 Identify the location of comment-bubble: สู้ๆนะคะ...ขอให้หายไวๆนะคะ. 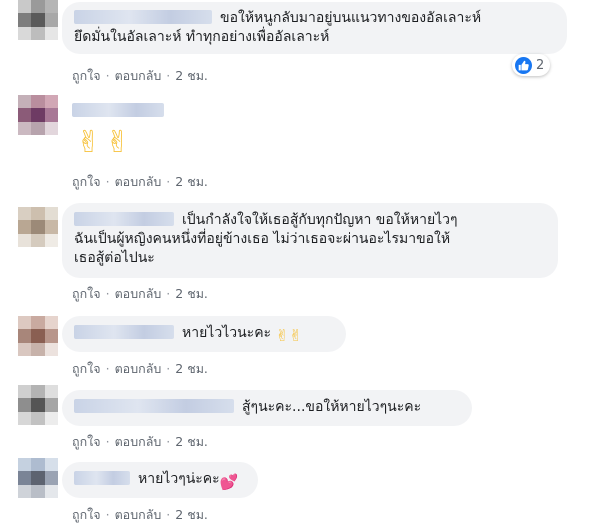
(267, 408).